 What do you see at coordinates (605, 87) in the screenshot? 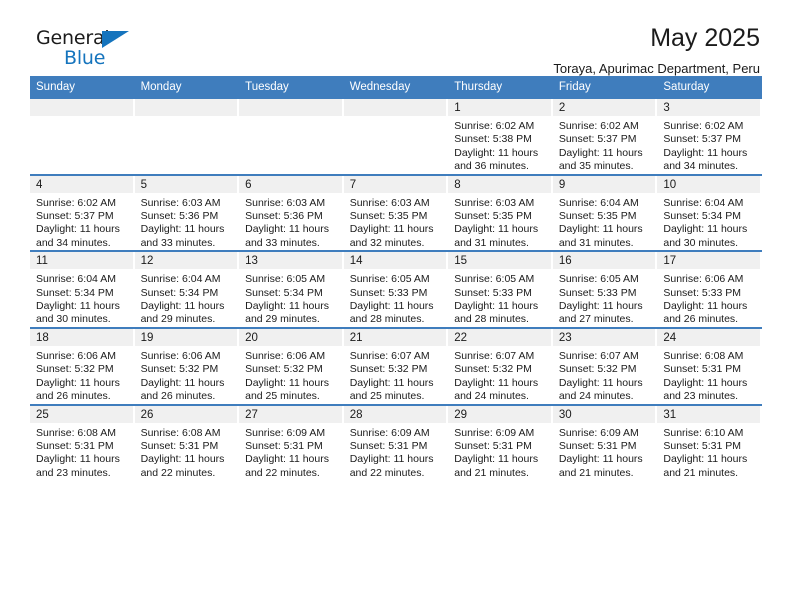
I see `weekday-header-friday: Friday` at bounding box center [605, 87].